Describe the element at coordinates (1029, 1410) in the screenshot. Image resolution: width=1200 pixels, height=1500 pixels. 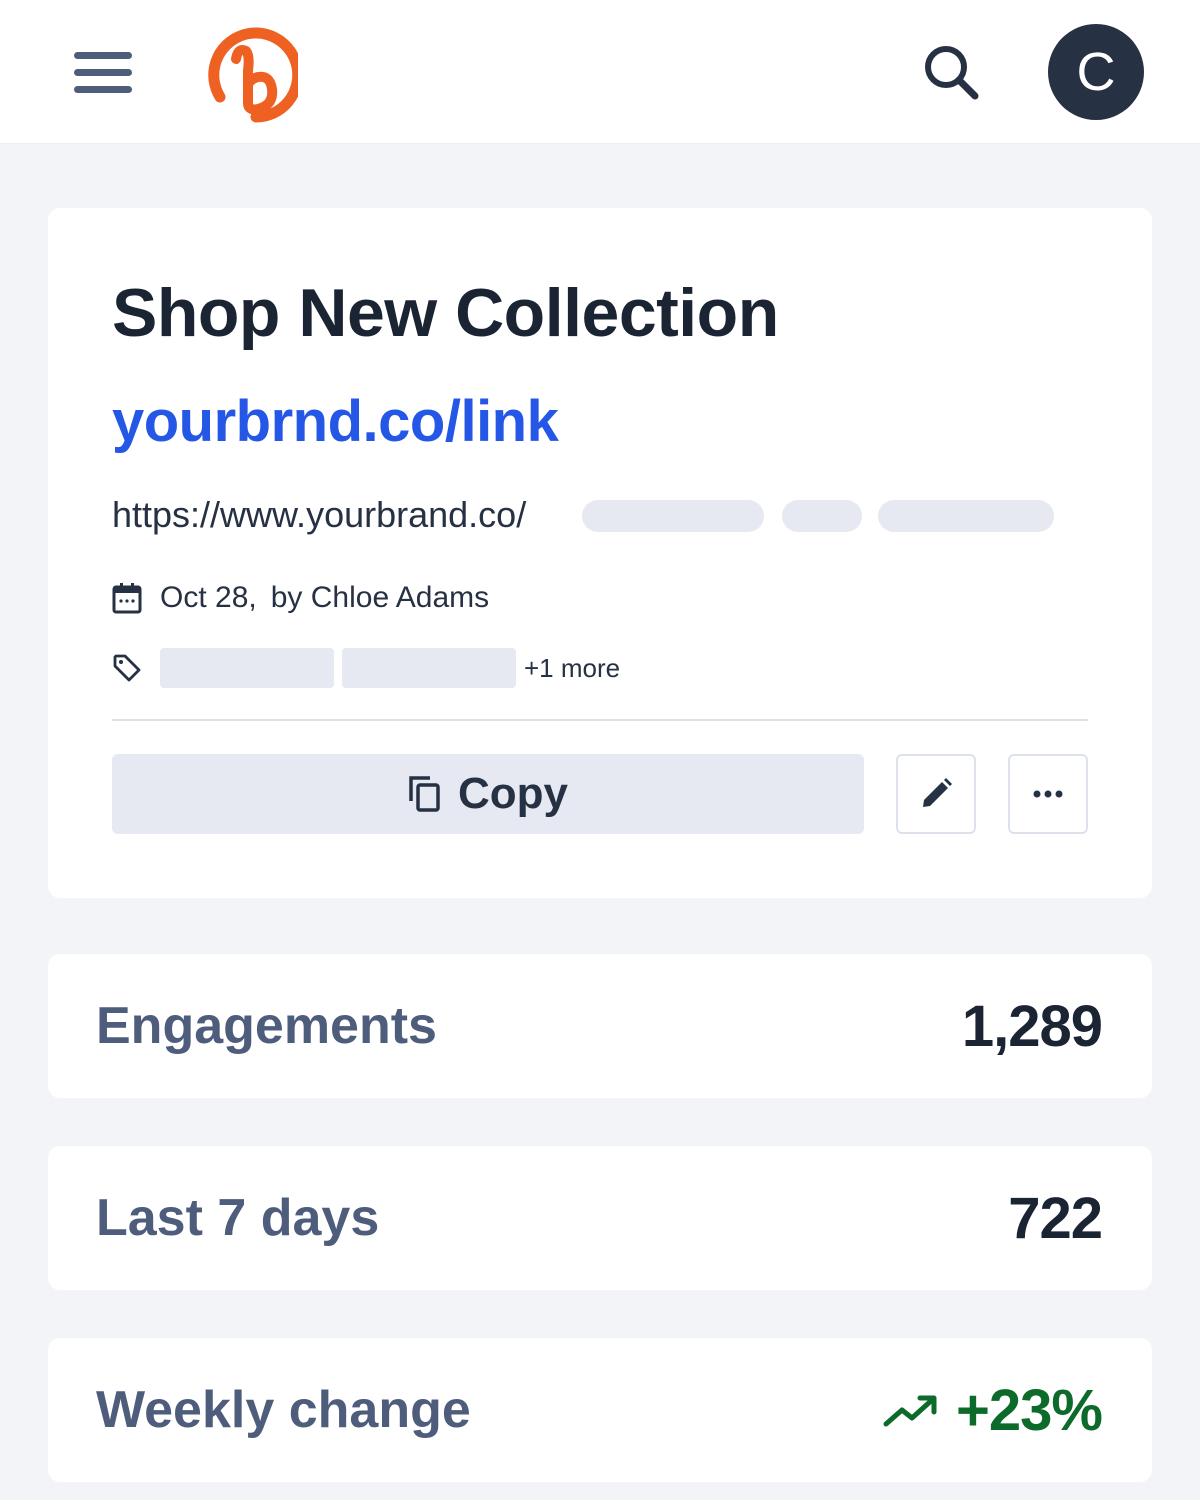
I see `stat-value: +23%` at that location.